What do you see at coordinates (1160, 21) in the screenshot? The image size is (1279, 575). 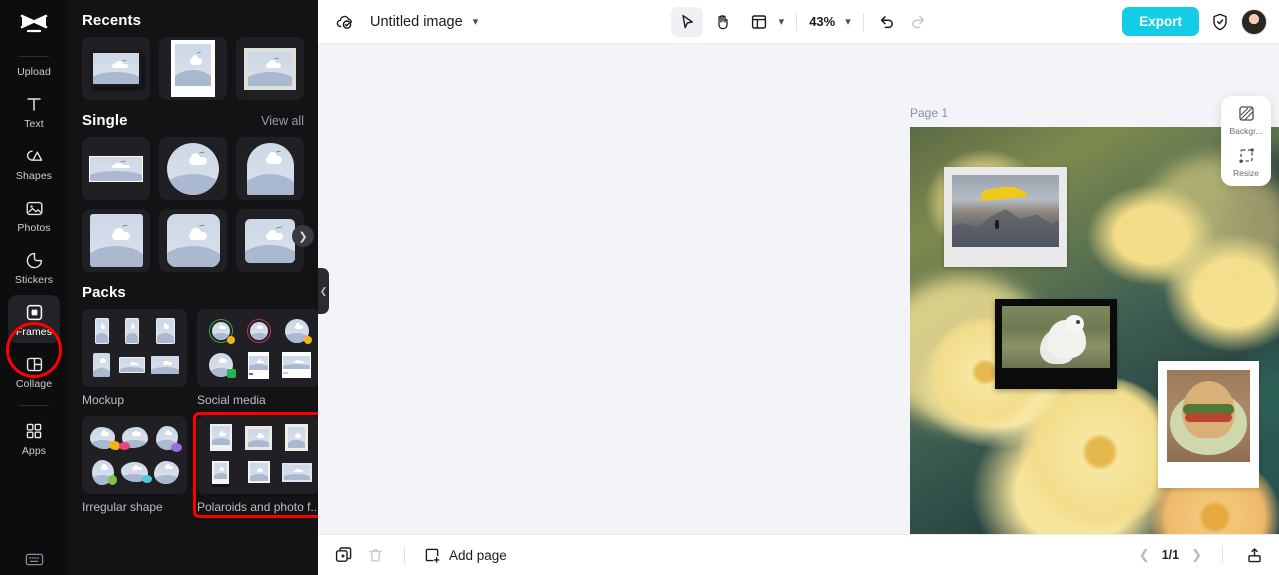 I see `export-button: Export` at bounding box center [1160, 21].